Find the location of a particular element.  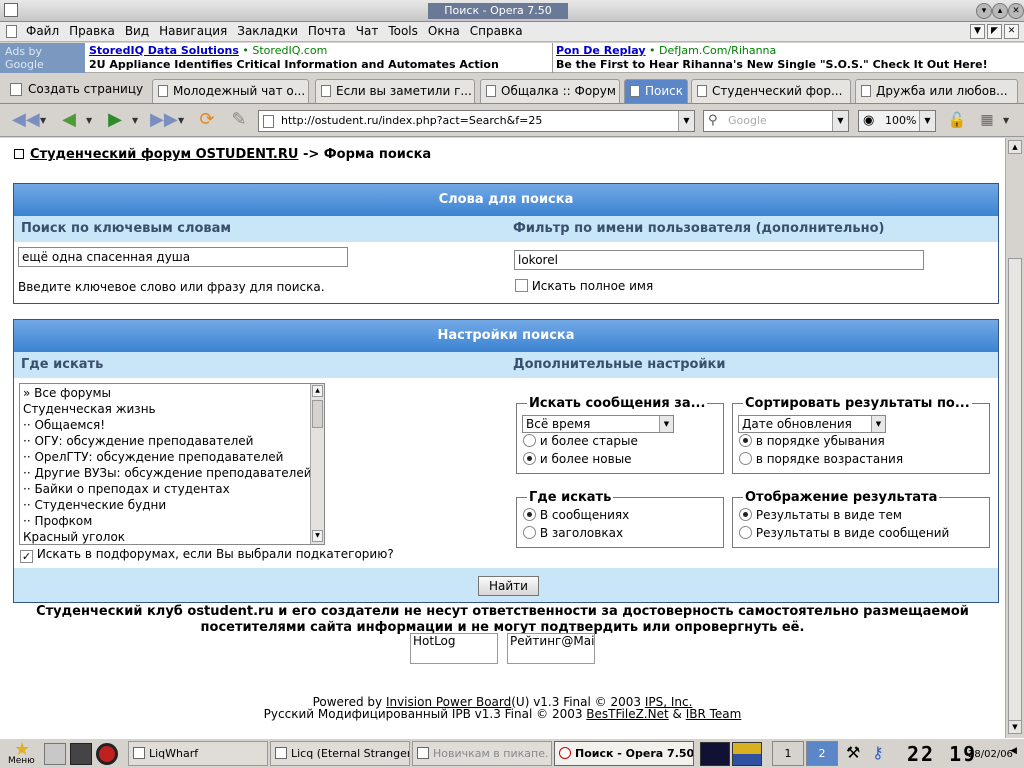

key-icon: ⚷ is located at coordinates (883, 754).